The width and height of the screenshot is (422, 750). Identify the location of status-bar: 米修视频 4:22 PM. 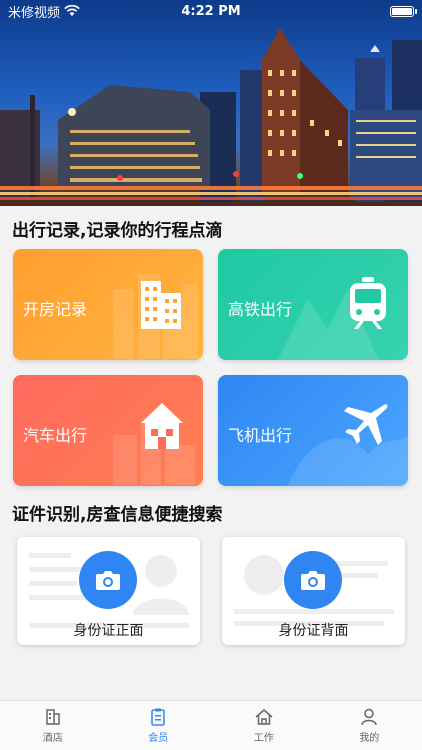
(211, 11).